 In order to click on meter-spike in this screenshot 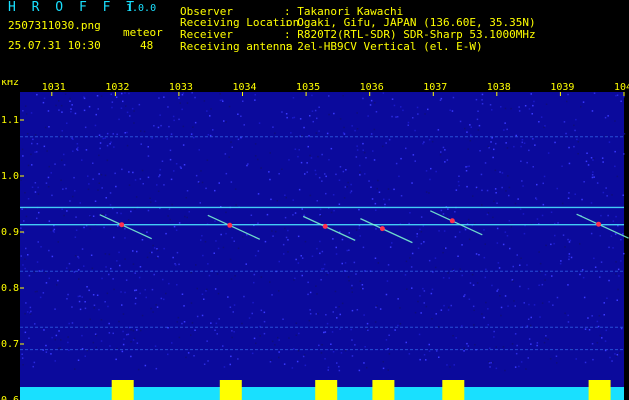, I will do `click(230, 390)`.